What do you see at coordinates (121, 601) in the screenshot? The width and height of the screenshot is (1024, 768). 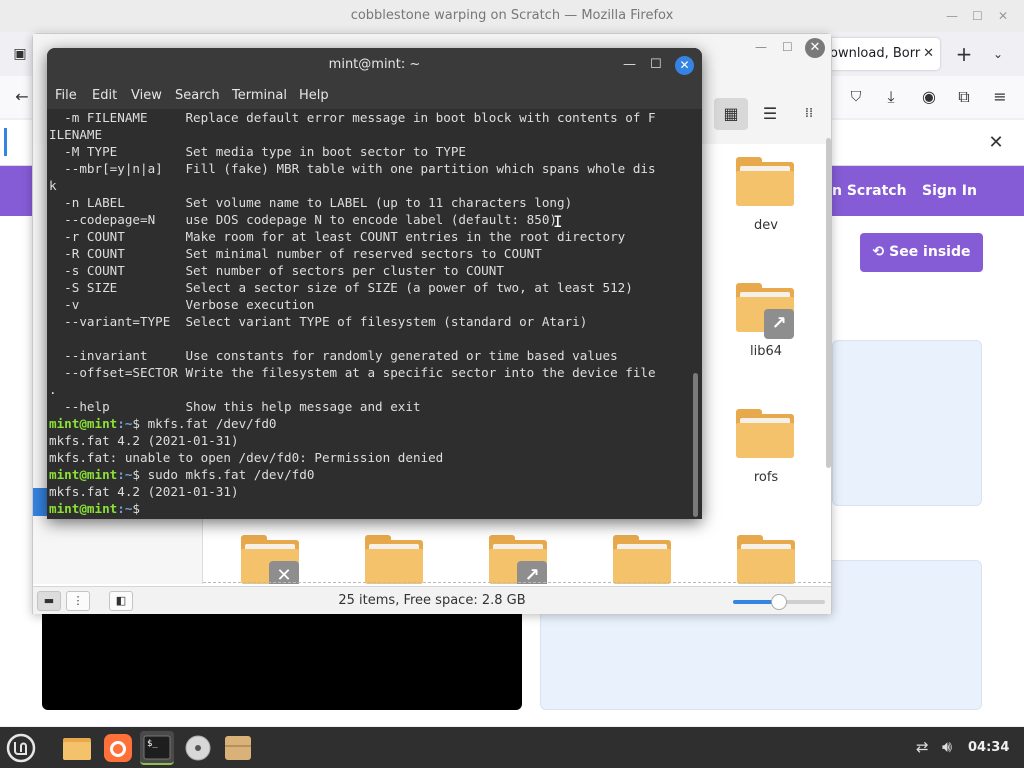 I see `hide-sidebar-button: ◧` at bounding box center [121, 601].